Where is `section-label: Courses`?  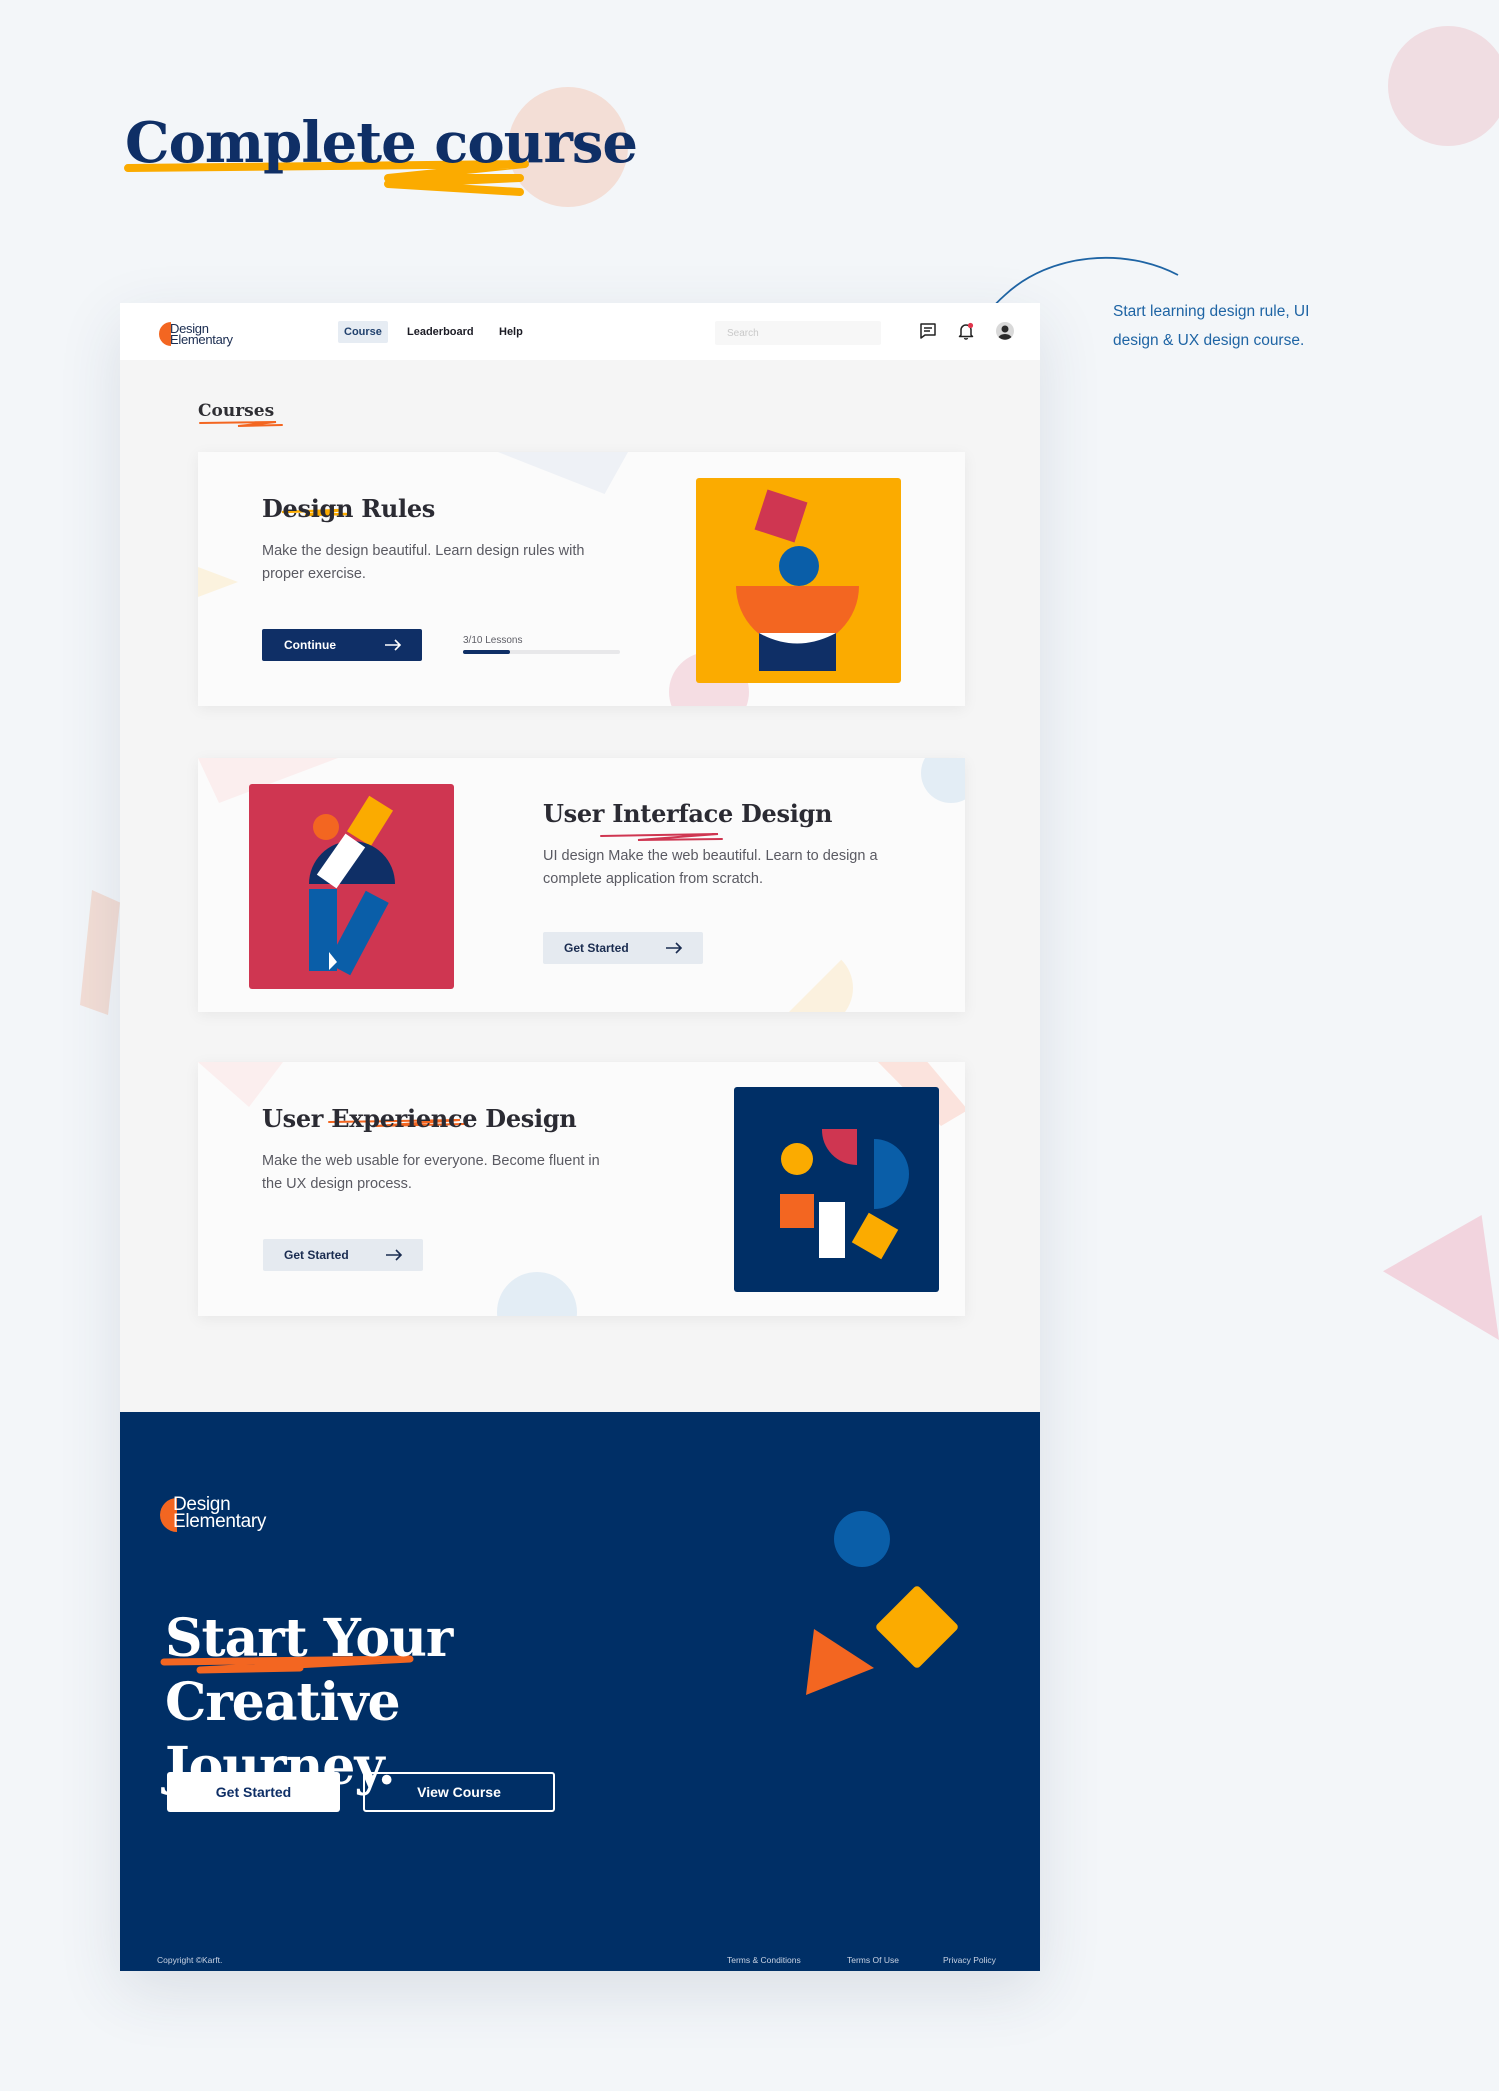 section-label: Courses is located at coordinates (236, 411).